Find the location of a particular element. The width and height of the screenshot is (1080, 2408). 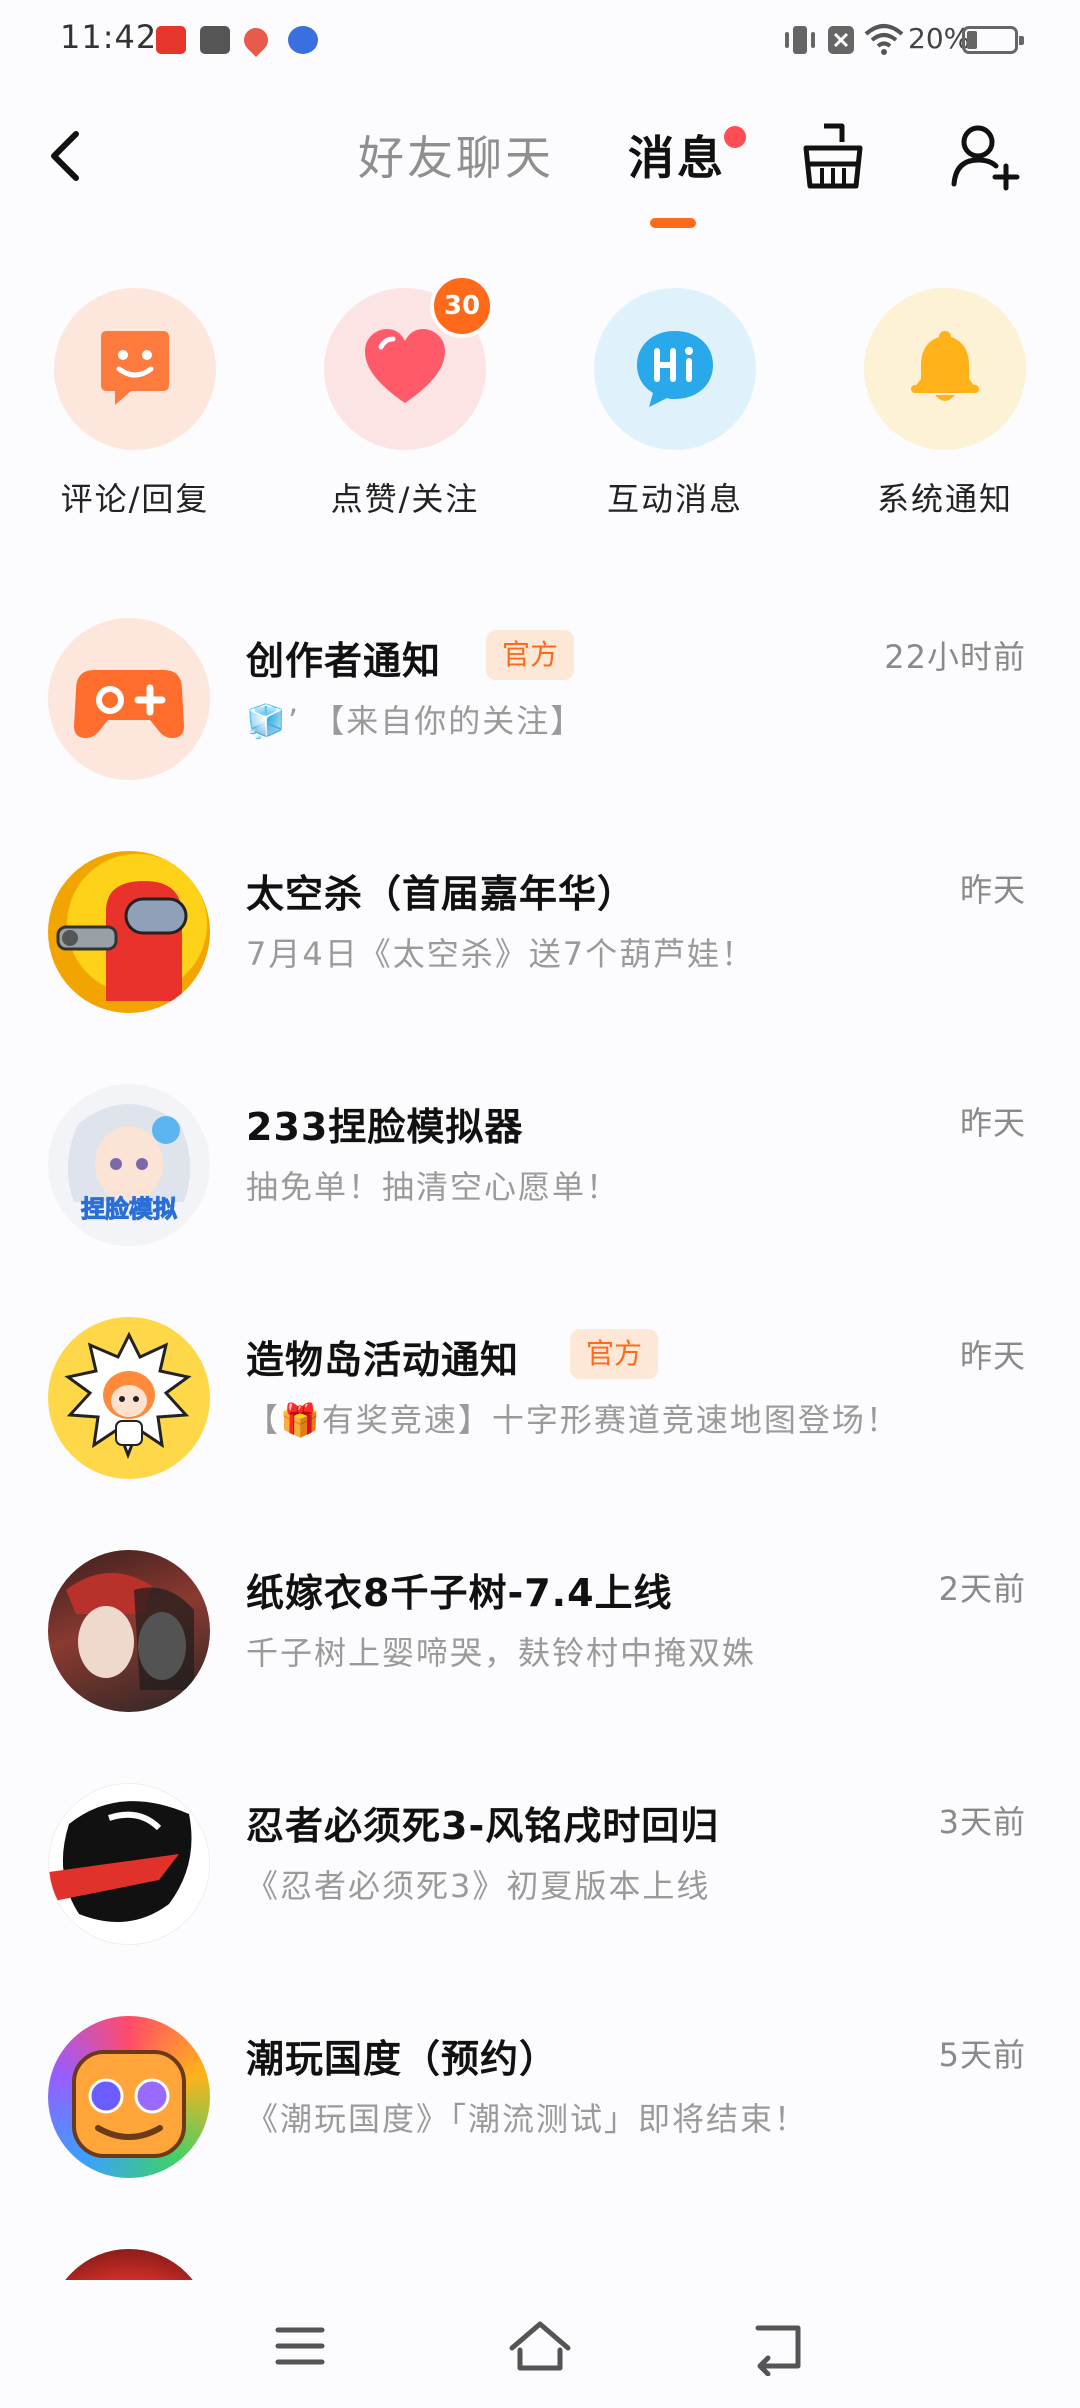

toutiao-icon is located at coordinates (171, 40).